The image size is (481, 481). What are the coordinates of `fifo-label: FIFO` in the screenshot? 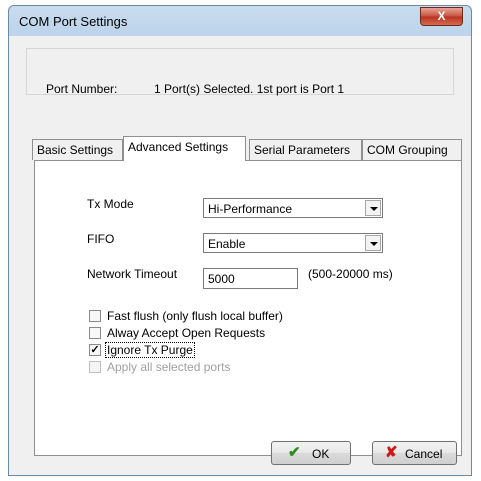 It's located at (101, 239).